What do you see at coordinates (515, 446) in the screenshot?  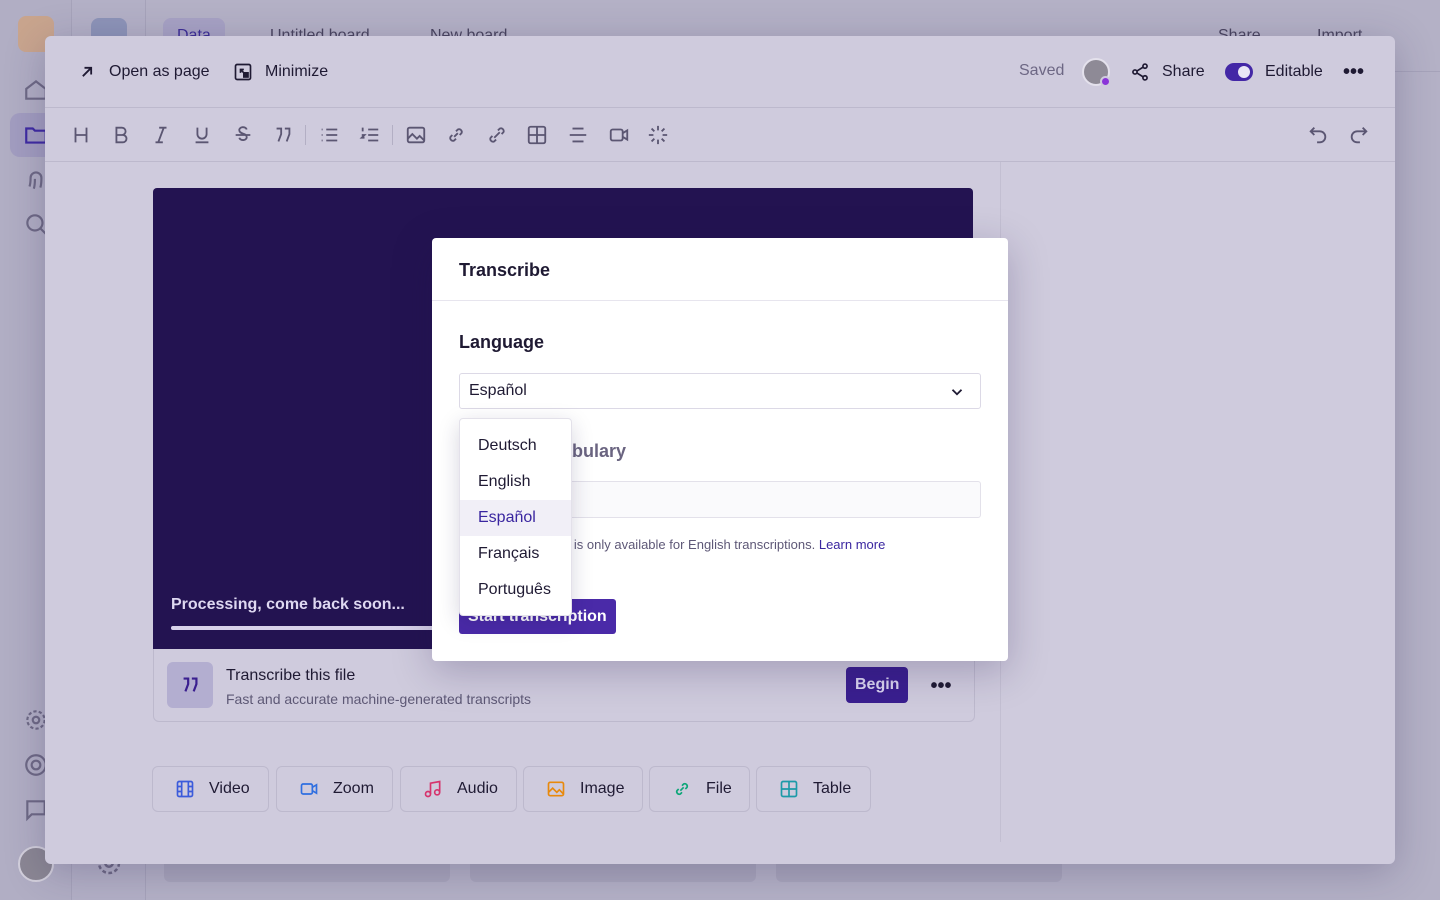 I see `option-deutsch: Deutsch` at bounding box center [515, 446].